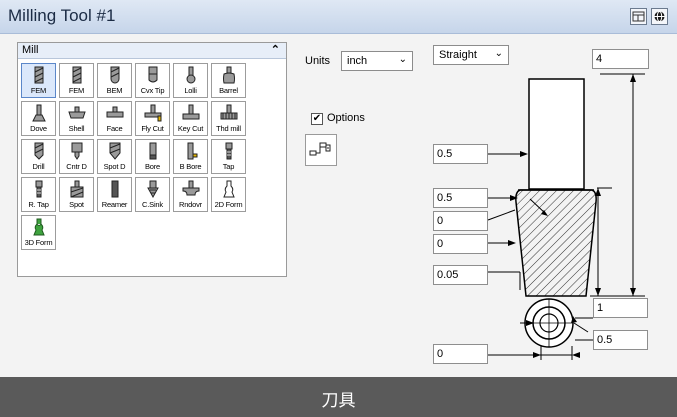 The height and width of the screenshot is (417, 677). Describe the element at coordinates (338, 400) in the screenshot. I see `caption-text: 刀具` at that location.